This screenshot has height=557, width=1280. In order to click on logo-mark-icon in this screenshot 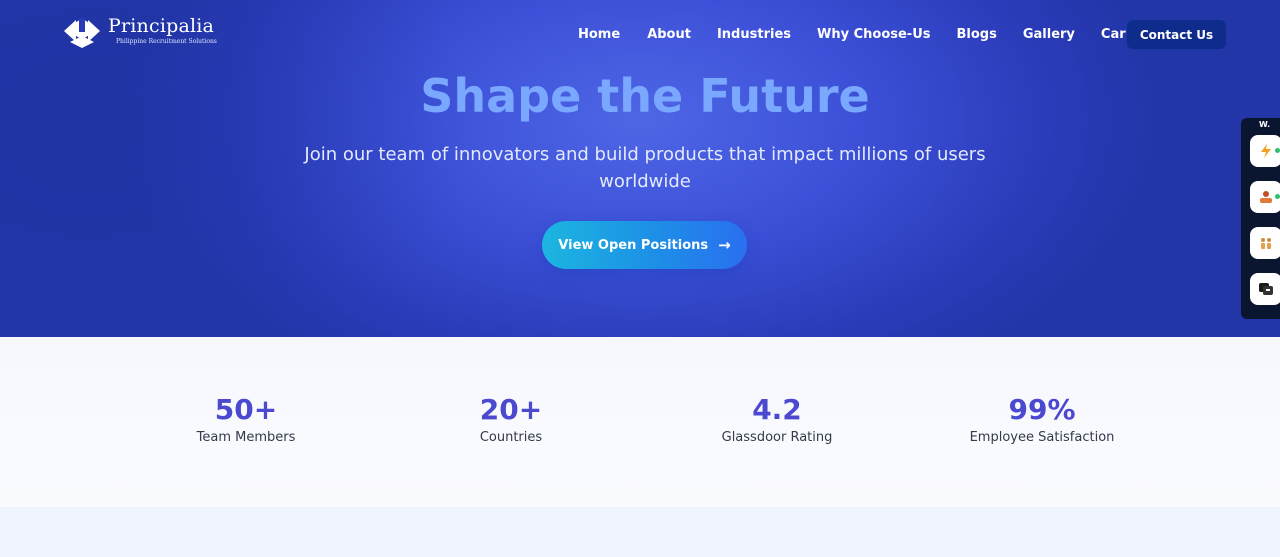, I will do `click(82, 33)`.